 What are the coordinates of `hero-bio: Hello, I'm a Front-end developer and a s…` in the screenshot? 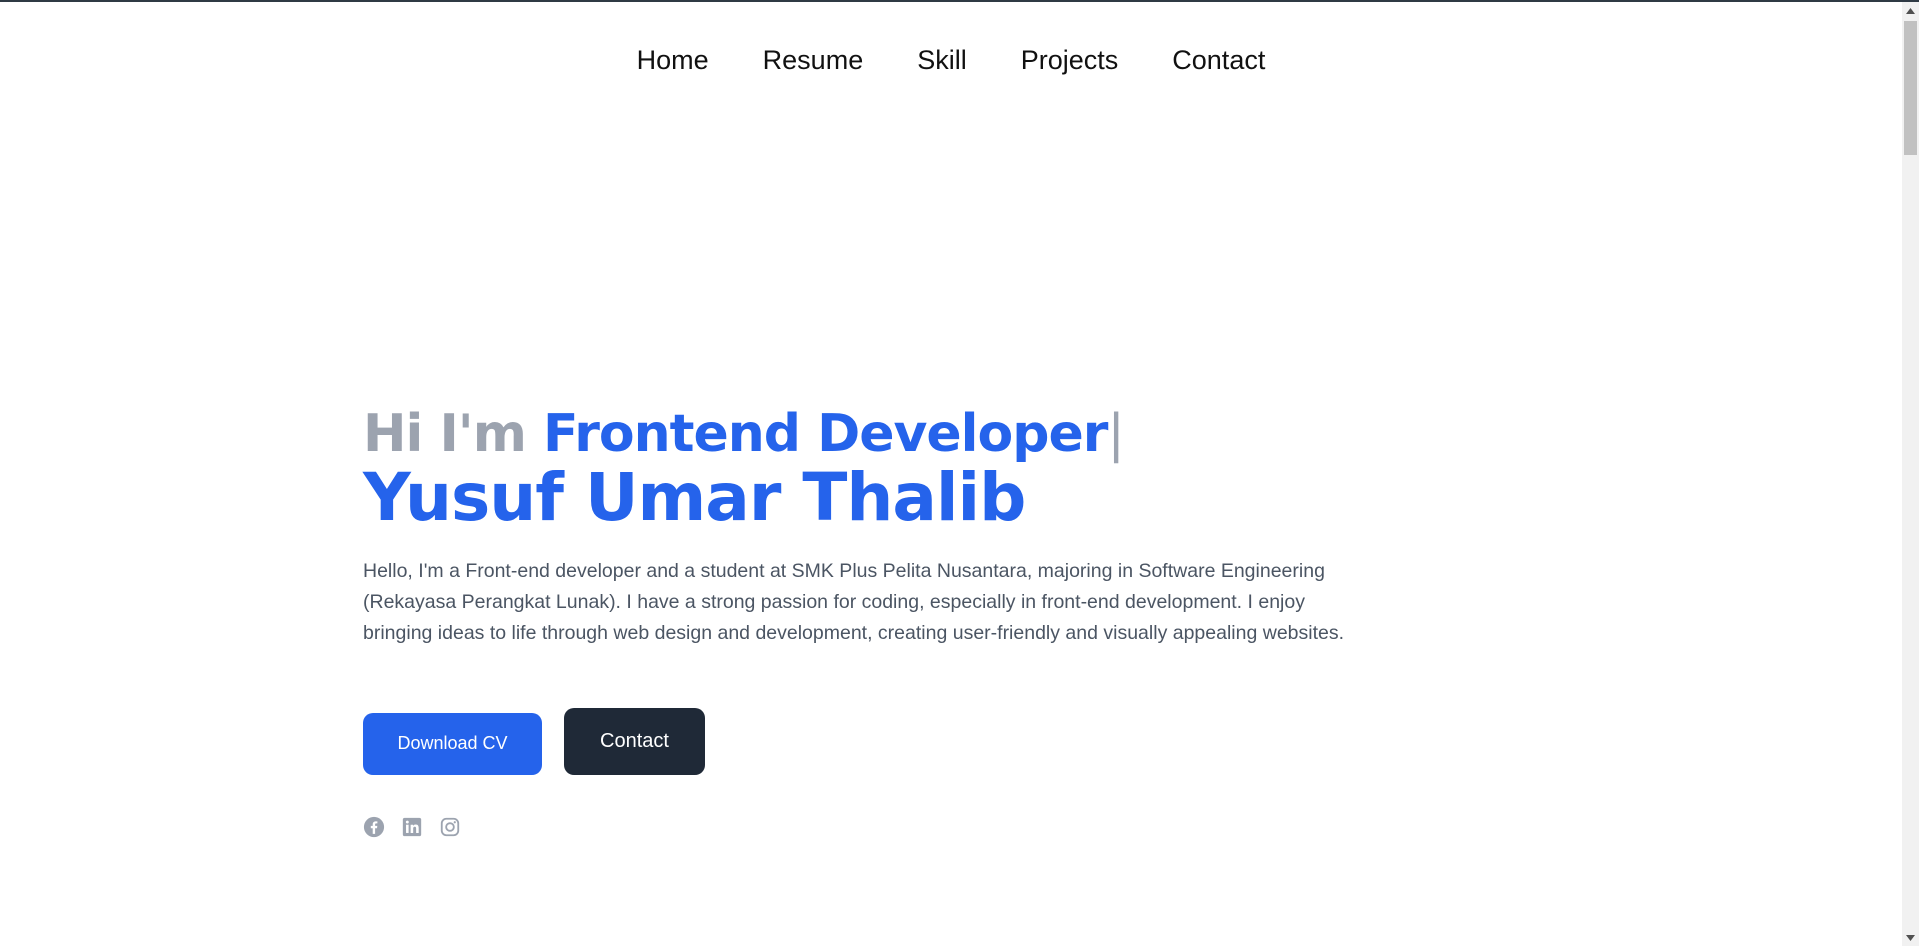 It's located at (854, 602).